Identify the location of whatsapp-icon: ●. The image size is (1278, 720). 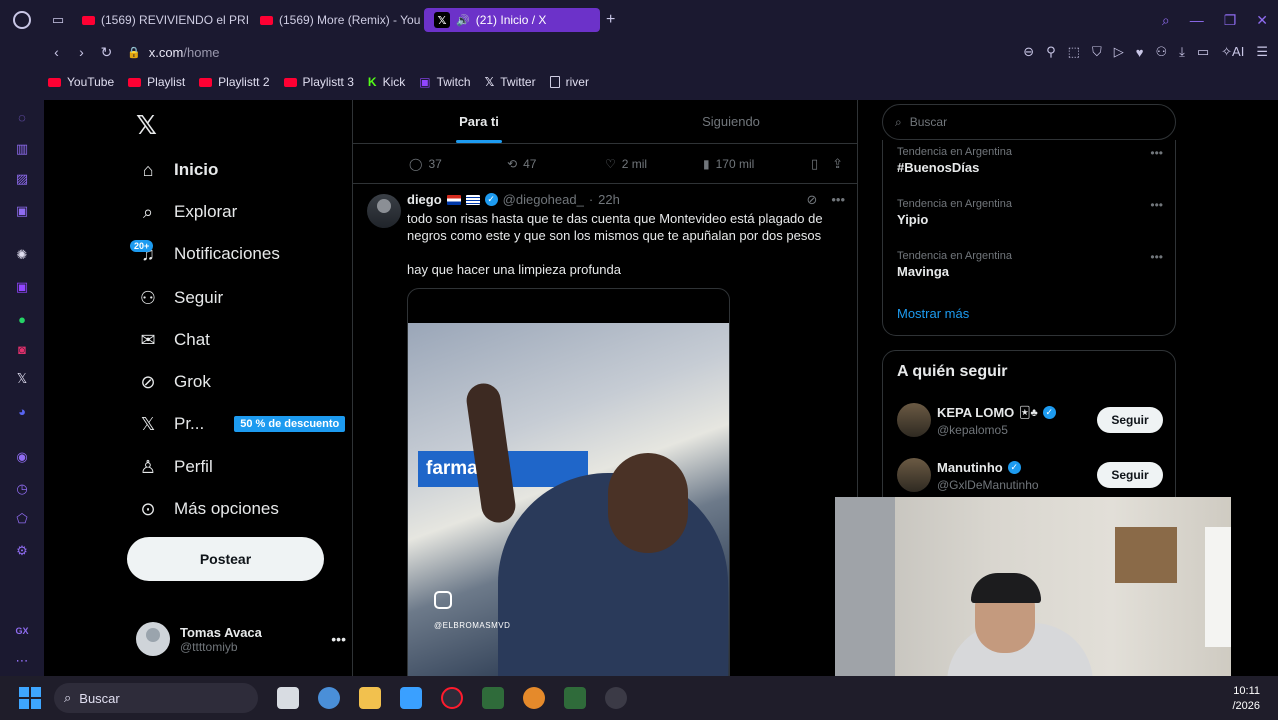
(22, 319).